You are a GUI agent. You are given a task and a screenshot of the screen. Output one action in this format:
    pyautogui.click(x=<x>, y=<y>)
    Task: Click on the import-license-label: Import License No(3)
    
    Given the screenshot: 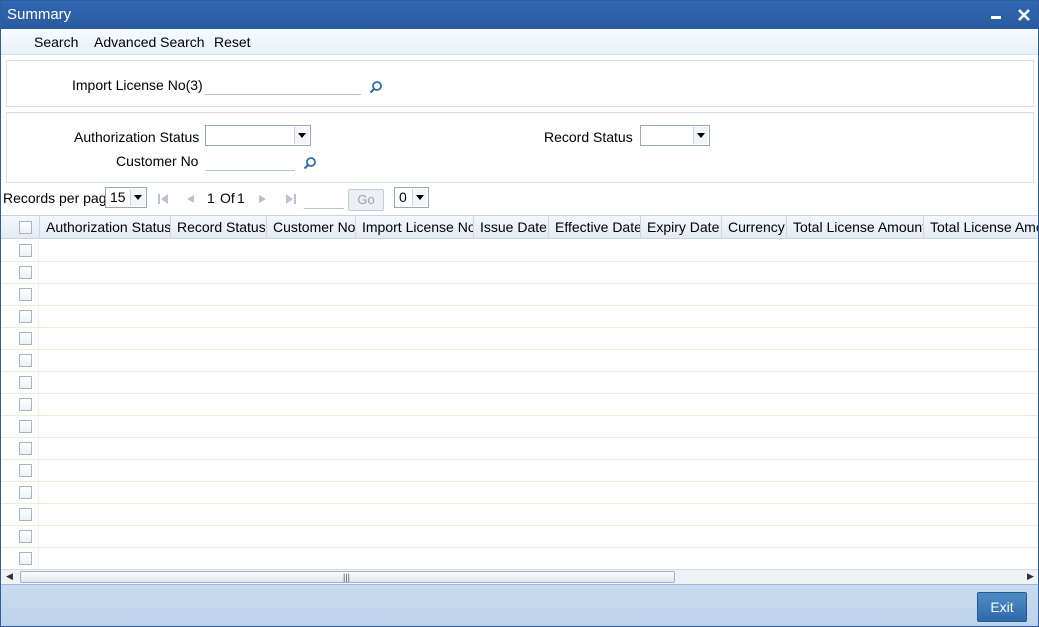 What is the action you would take?
    pyautogui.click(x=137, y=85)
    